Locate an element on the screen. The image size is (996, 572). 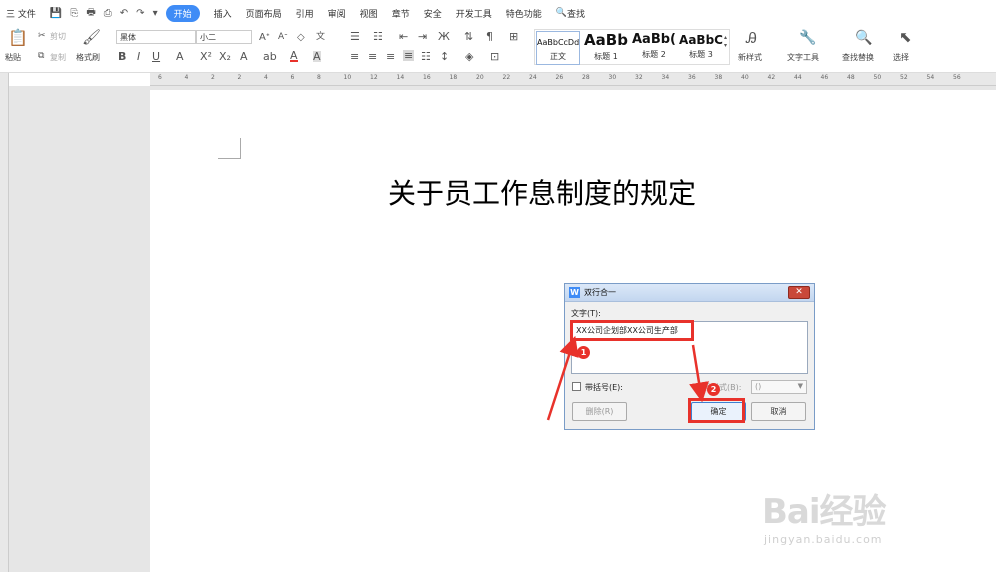
arrow-to-ok-button is located at coordinates (699, 373).